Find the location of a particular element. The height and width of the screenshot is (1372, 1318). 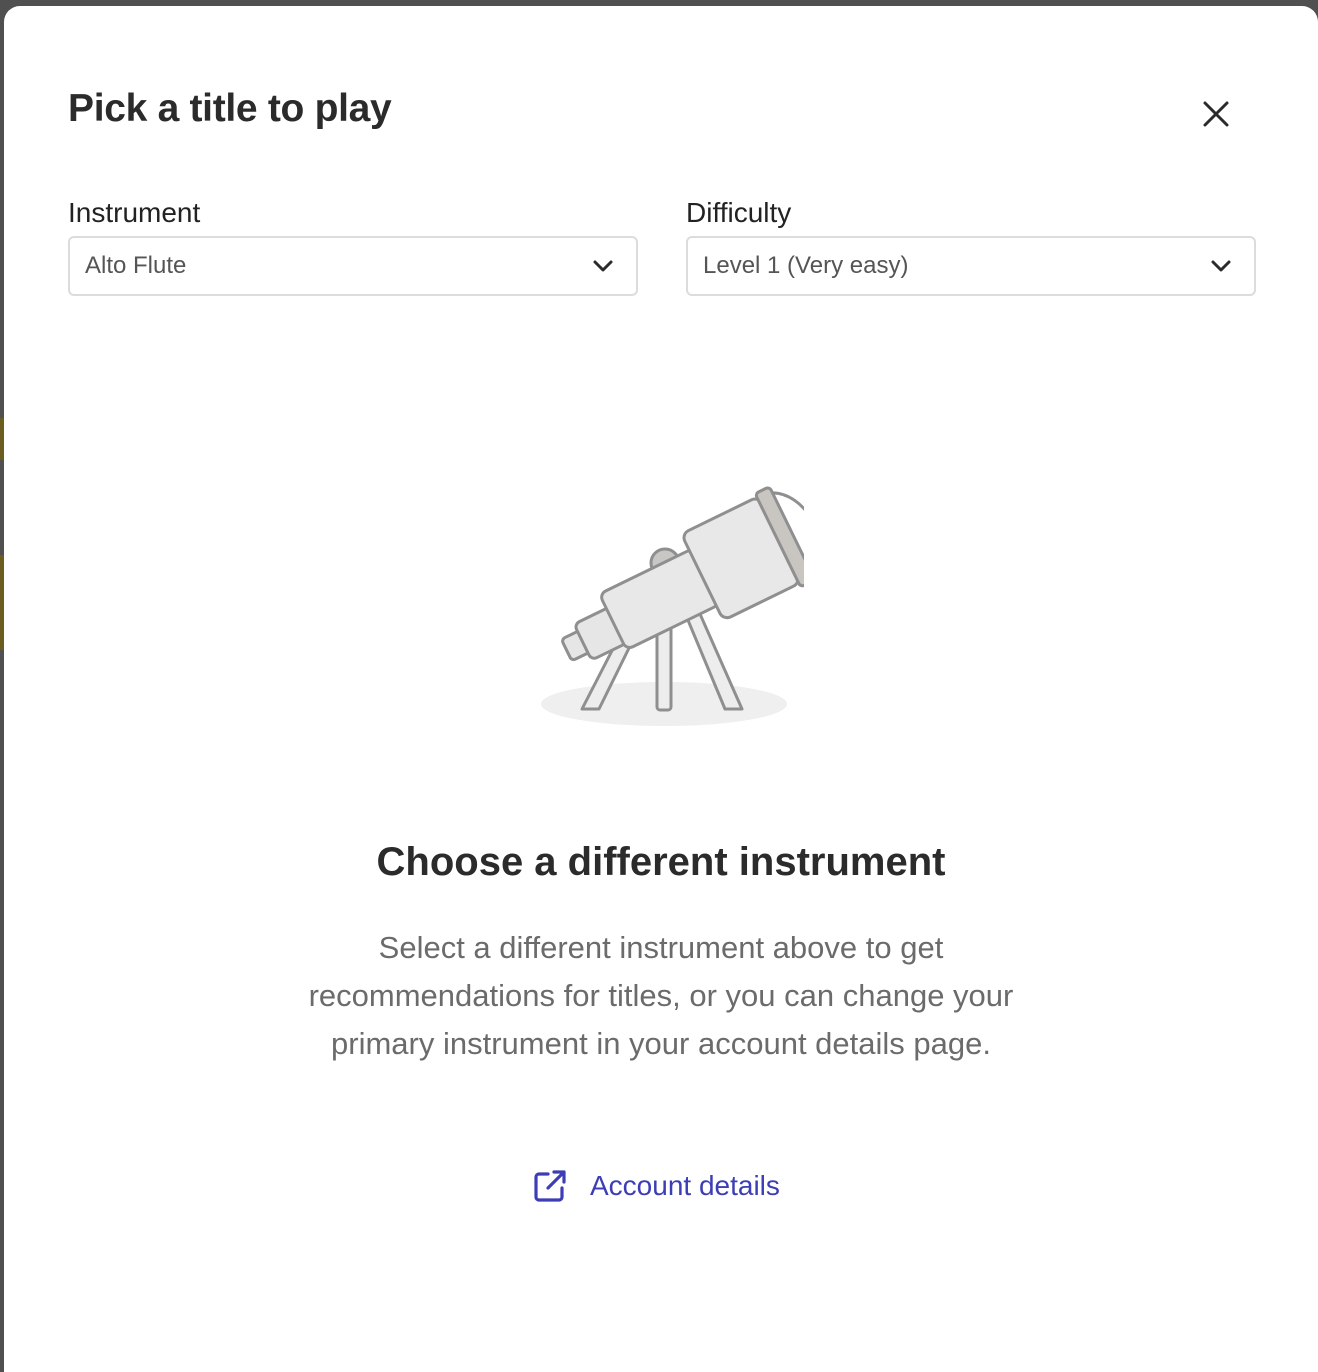

dialog-title: Pick a title to play is located at coordinates (230, 108).